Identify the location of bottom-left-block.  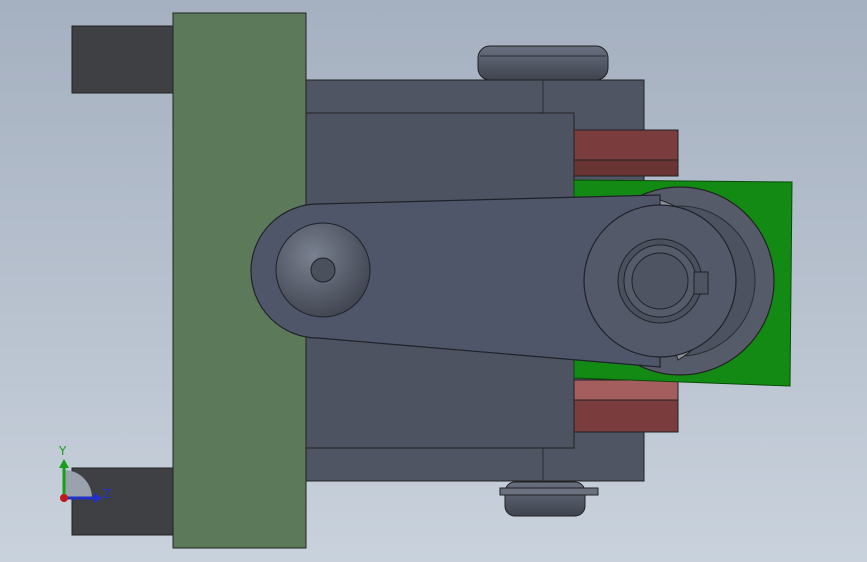
(123, 501).